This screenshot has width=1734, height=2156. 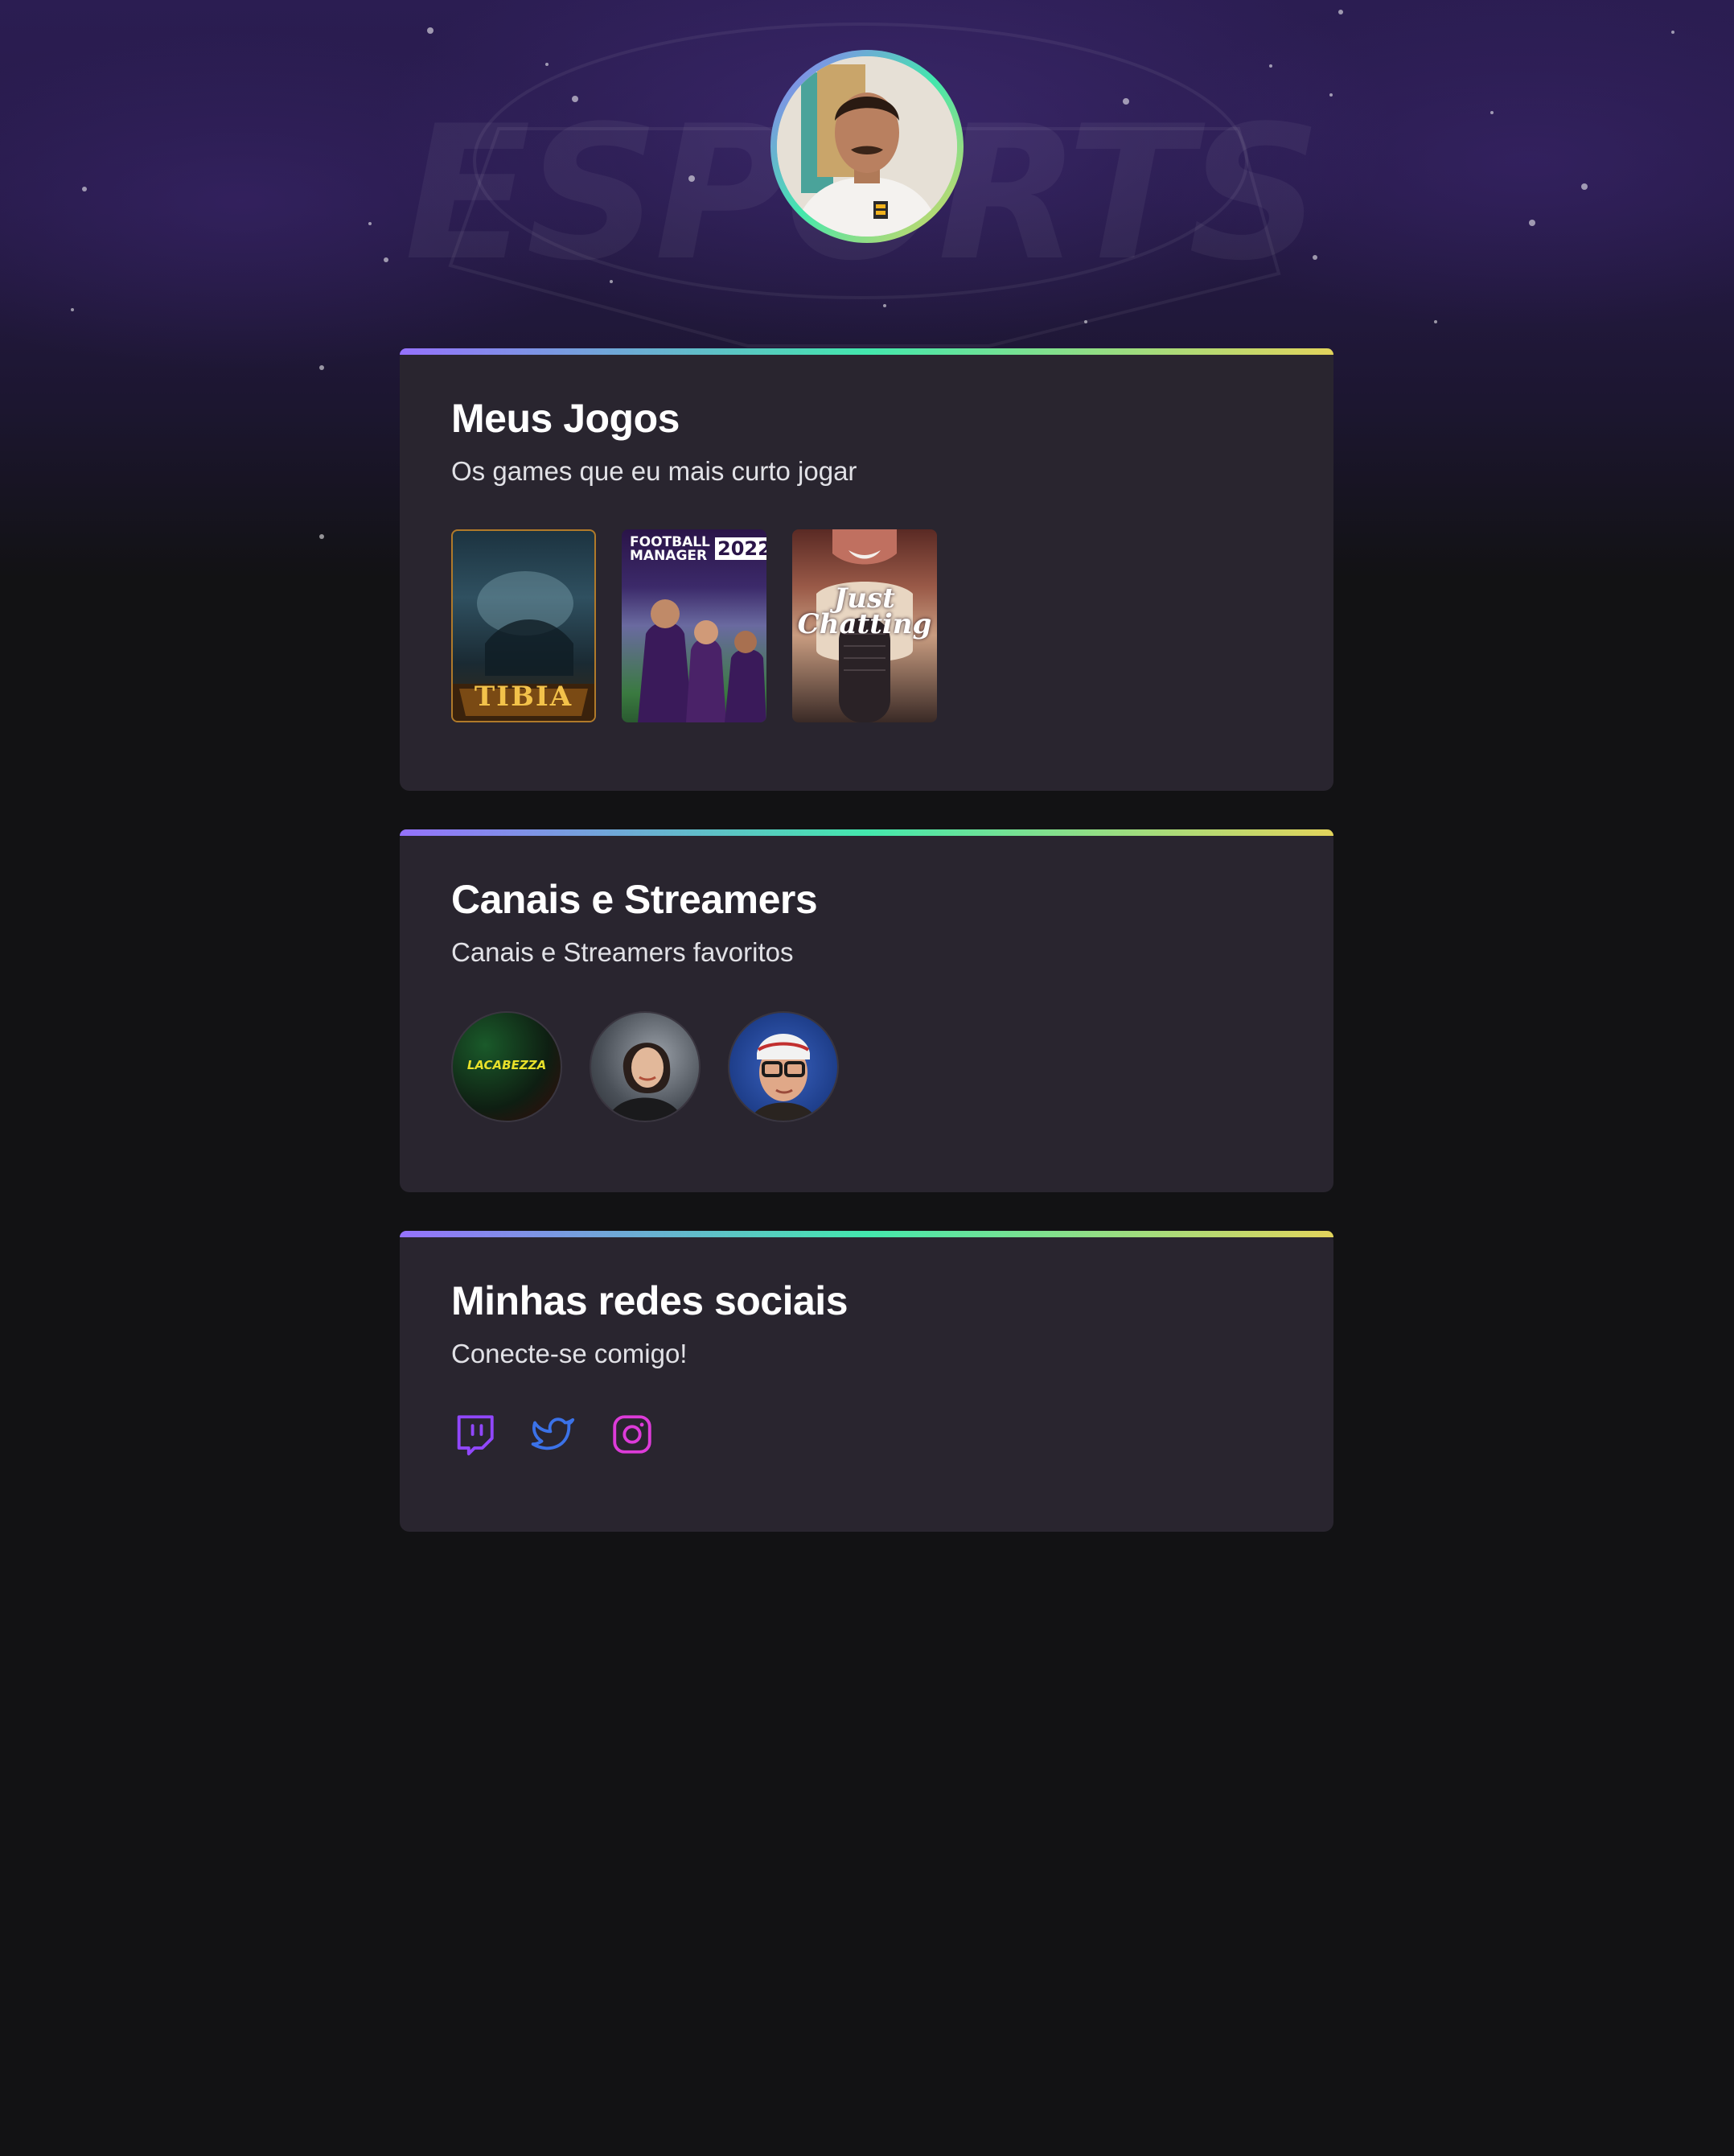 I want to click on fm-players-art, so click(x=702, y=660).